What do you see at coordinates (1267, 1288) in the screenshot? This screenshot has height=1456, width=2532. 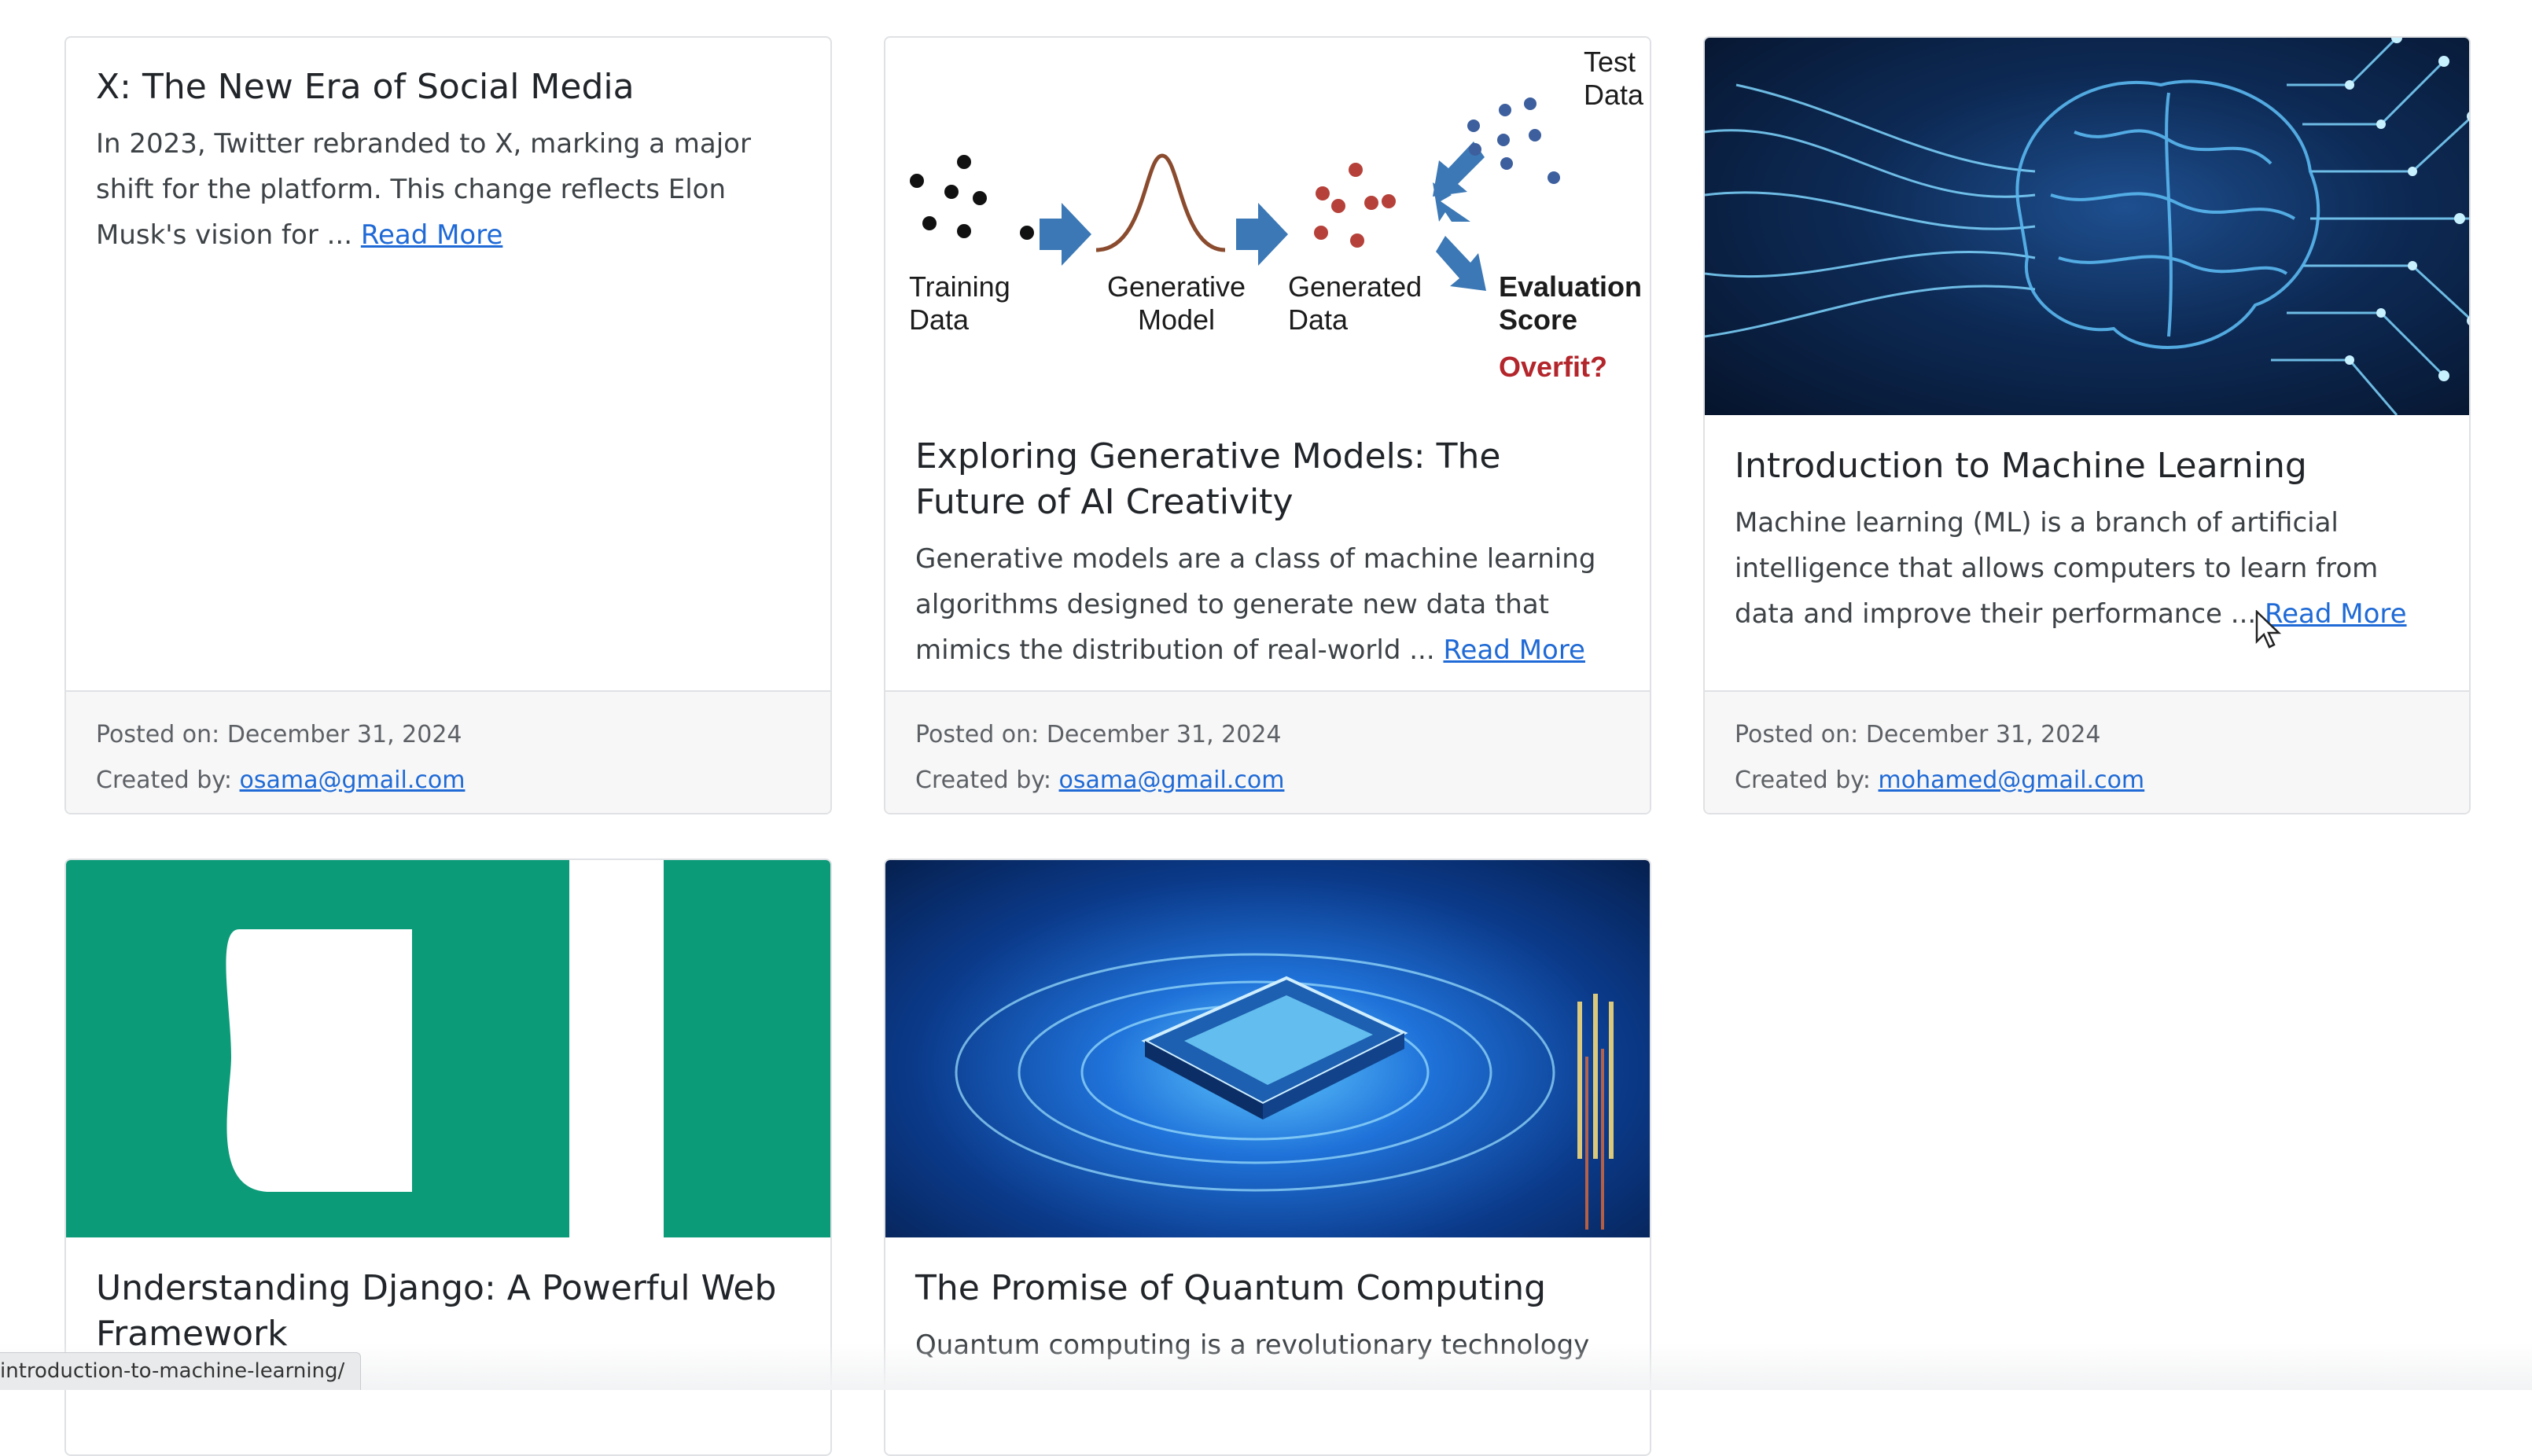 I see `card-title: The Promise of Quantum Computing` at bounding box center [1267, 1288].